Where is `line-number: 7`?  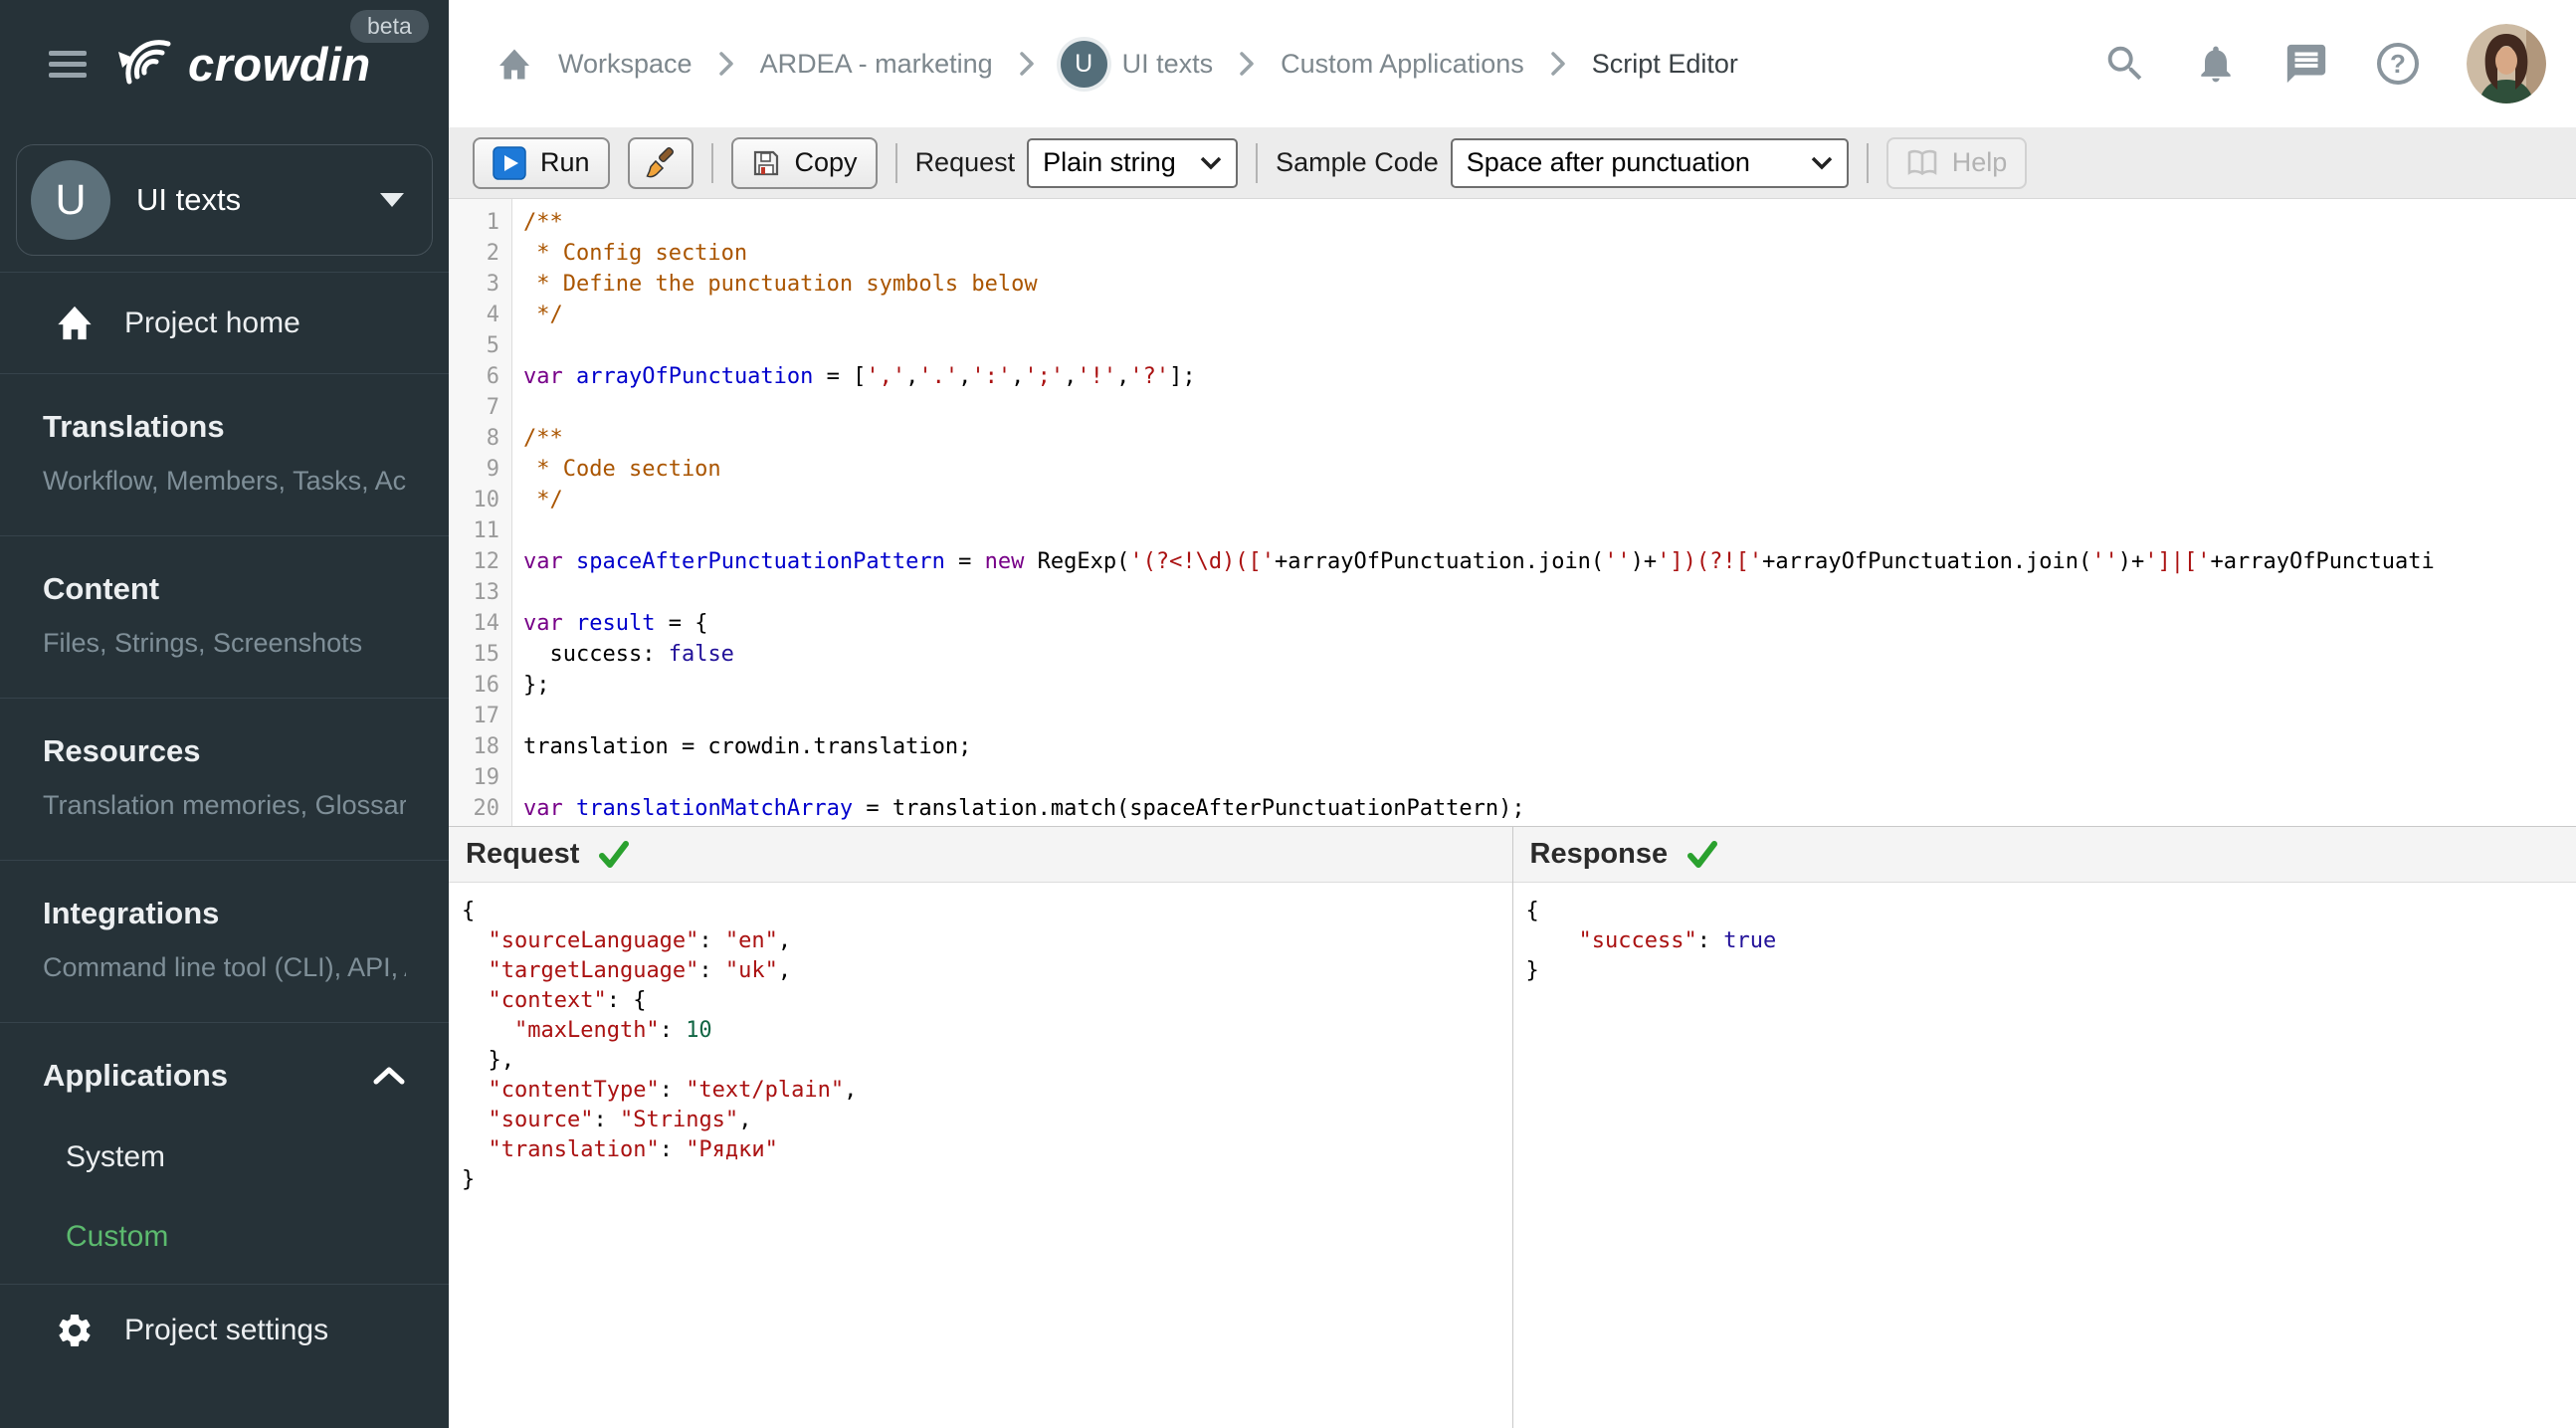
line-number: 7 is located at coordinates (492, 407).